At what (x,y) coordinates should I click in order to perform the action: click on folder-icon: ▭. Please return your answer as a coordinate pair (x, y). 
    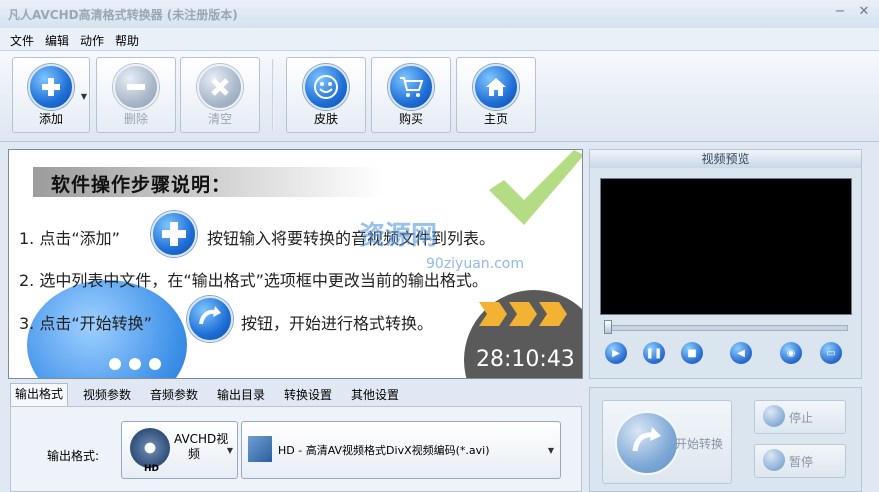
    Looking at the image, I should click on (831, 353).